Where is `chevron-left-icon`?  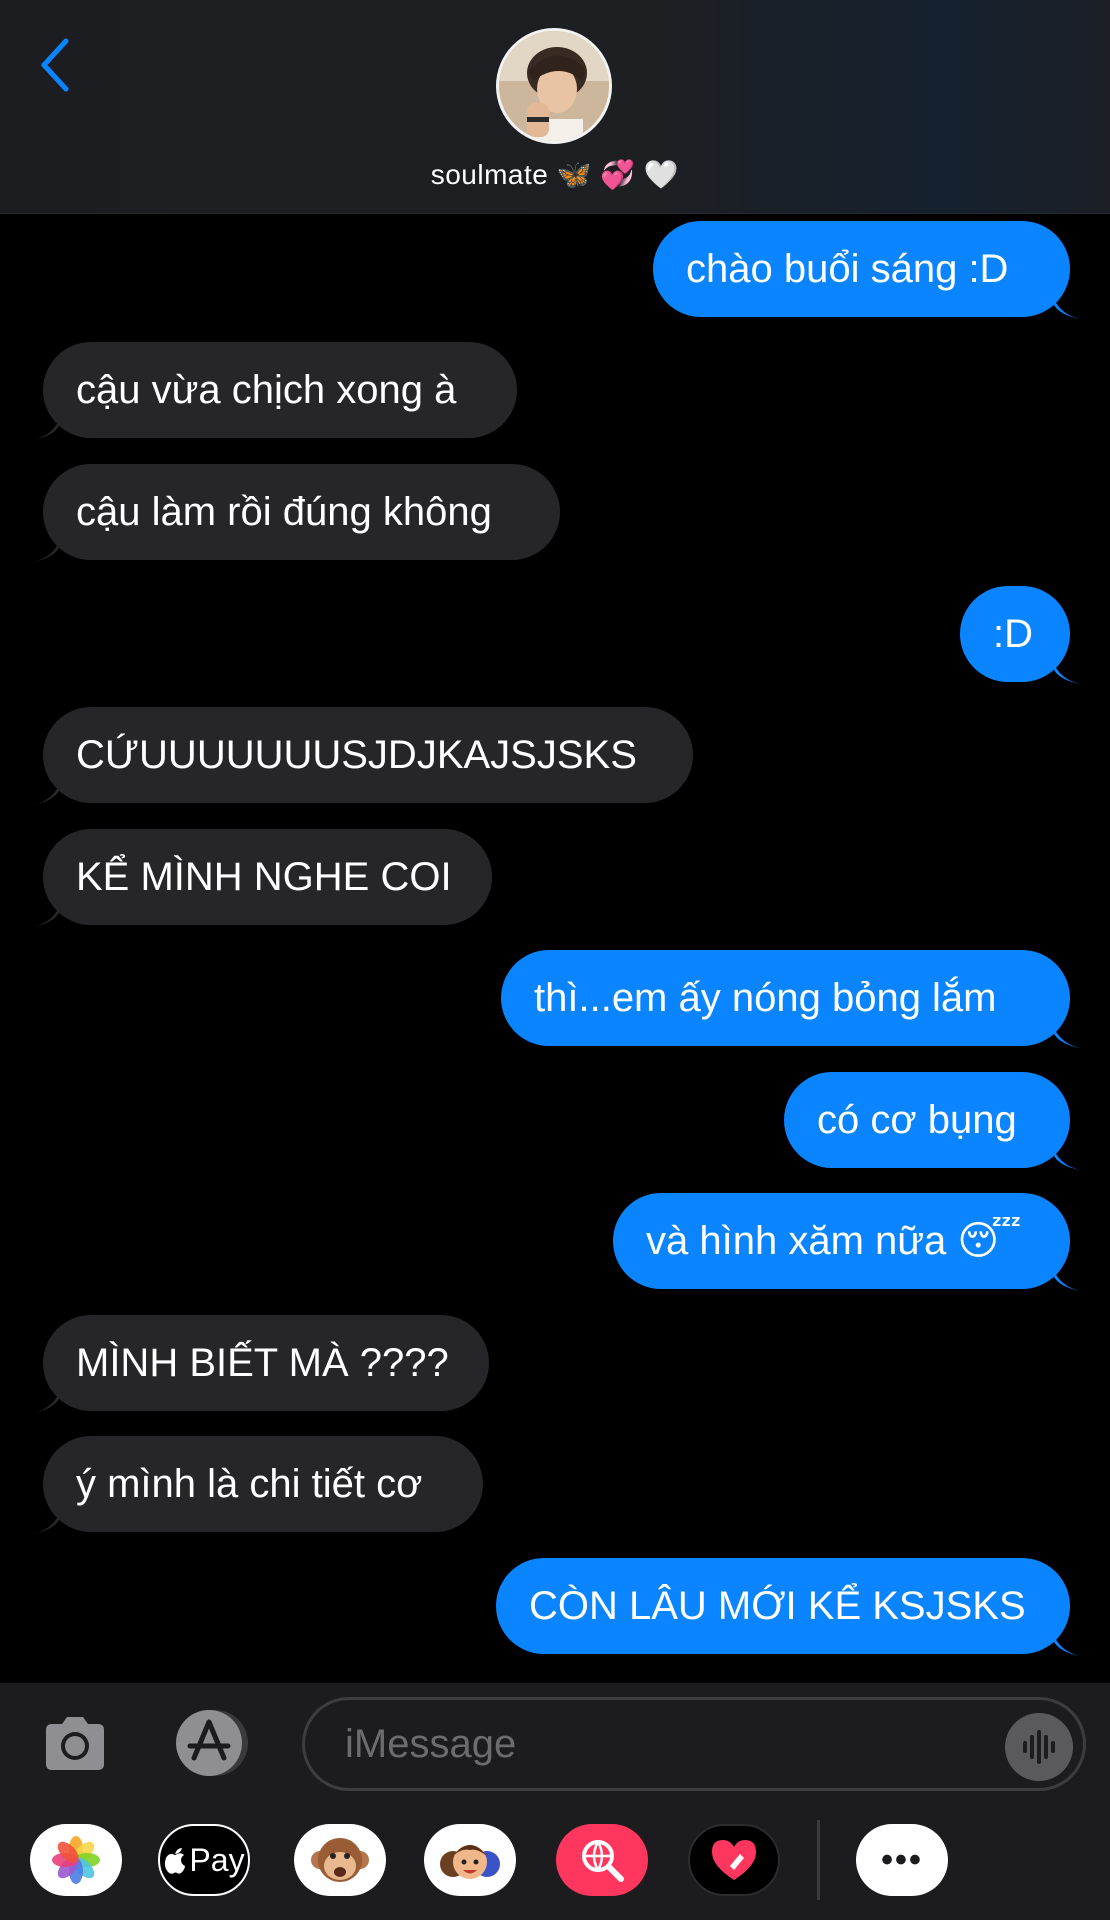 chevron-left-icon is located at coordinates (55, 65).